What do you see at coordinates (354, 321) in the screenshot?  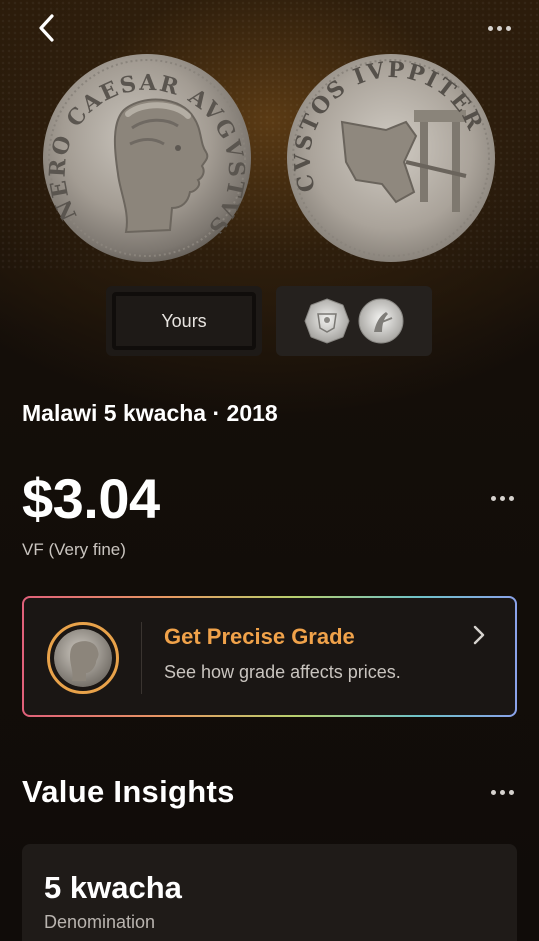 I see `reference-coins-button` at bounding box center [354, 321].